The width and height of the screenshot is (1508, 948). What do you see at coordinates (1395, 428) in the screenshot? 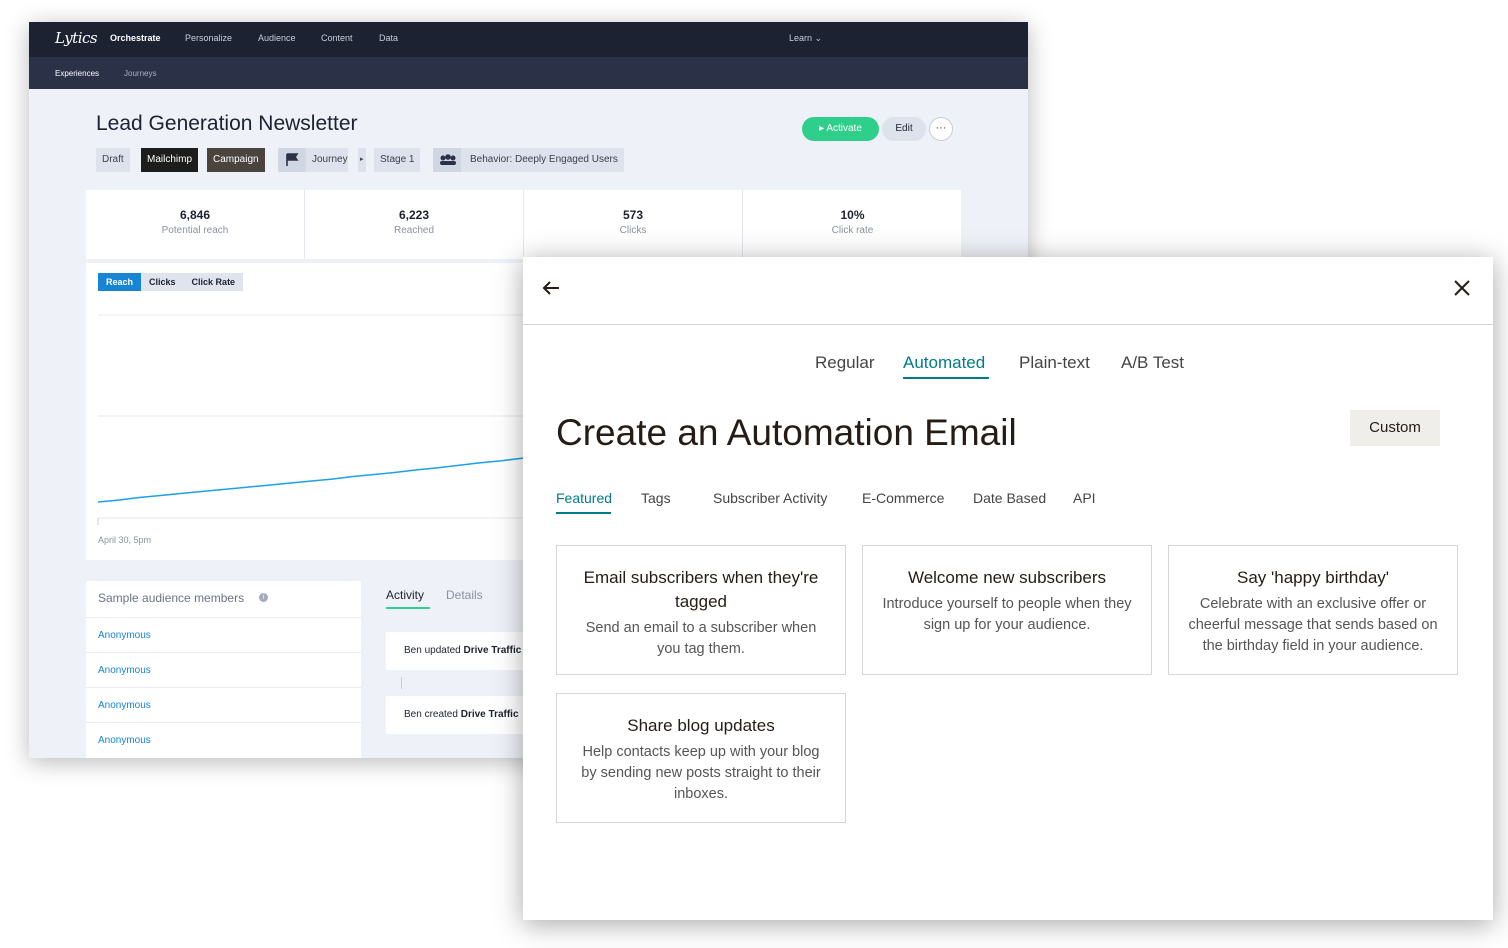
I see `custom-button: Custom` at bounding box center [1395, 428].